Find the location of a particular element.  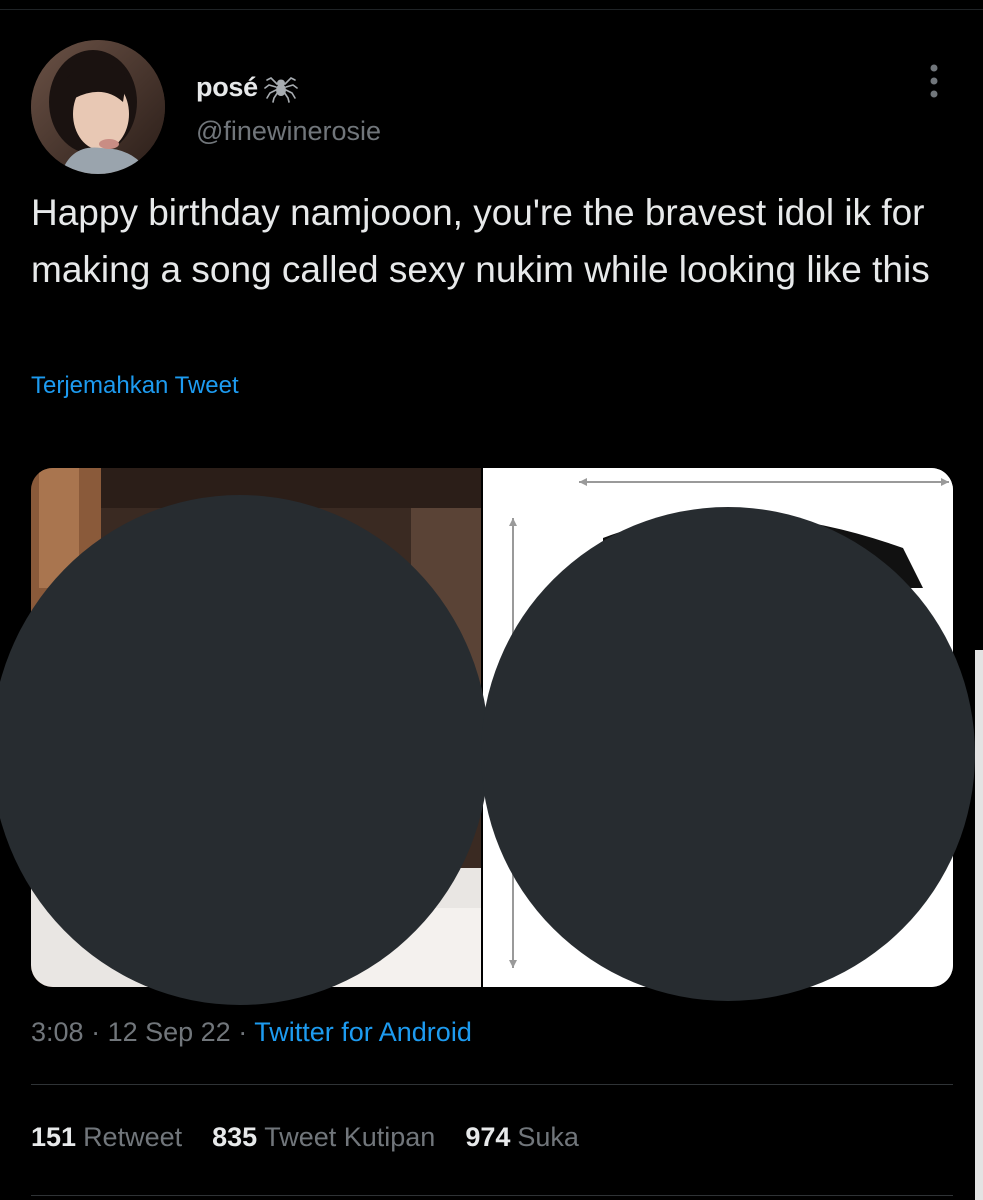

quote-tweets-count: 835 is located at coordinates (235, 1137).